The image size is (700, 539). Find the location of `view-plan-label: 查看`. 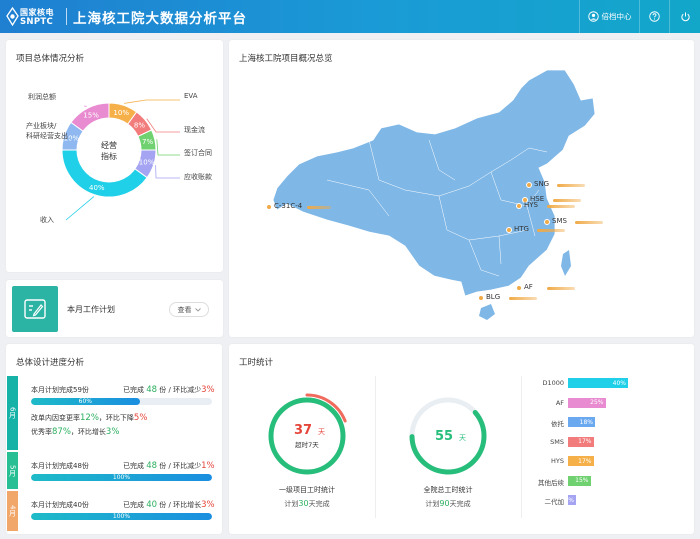

view-plan-label: 查看 is located at coordinates (184, 309).